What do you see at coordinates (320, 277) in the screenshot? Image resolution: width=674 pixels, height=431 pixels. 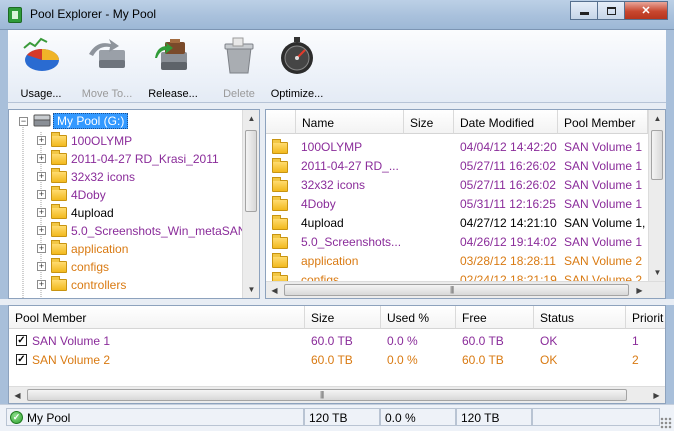 I see `file-name: configs` at bounding box center [320, 277].